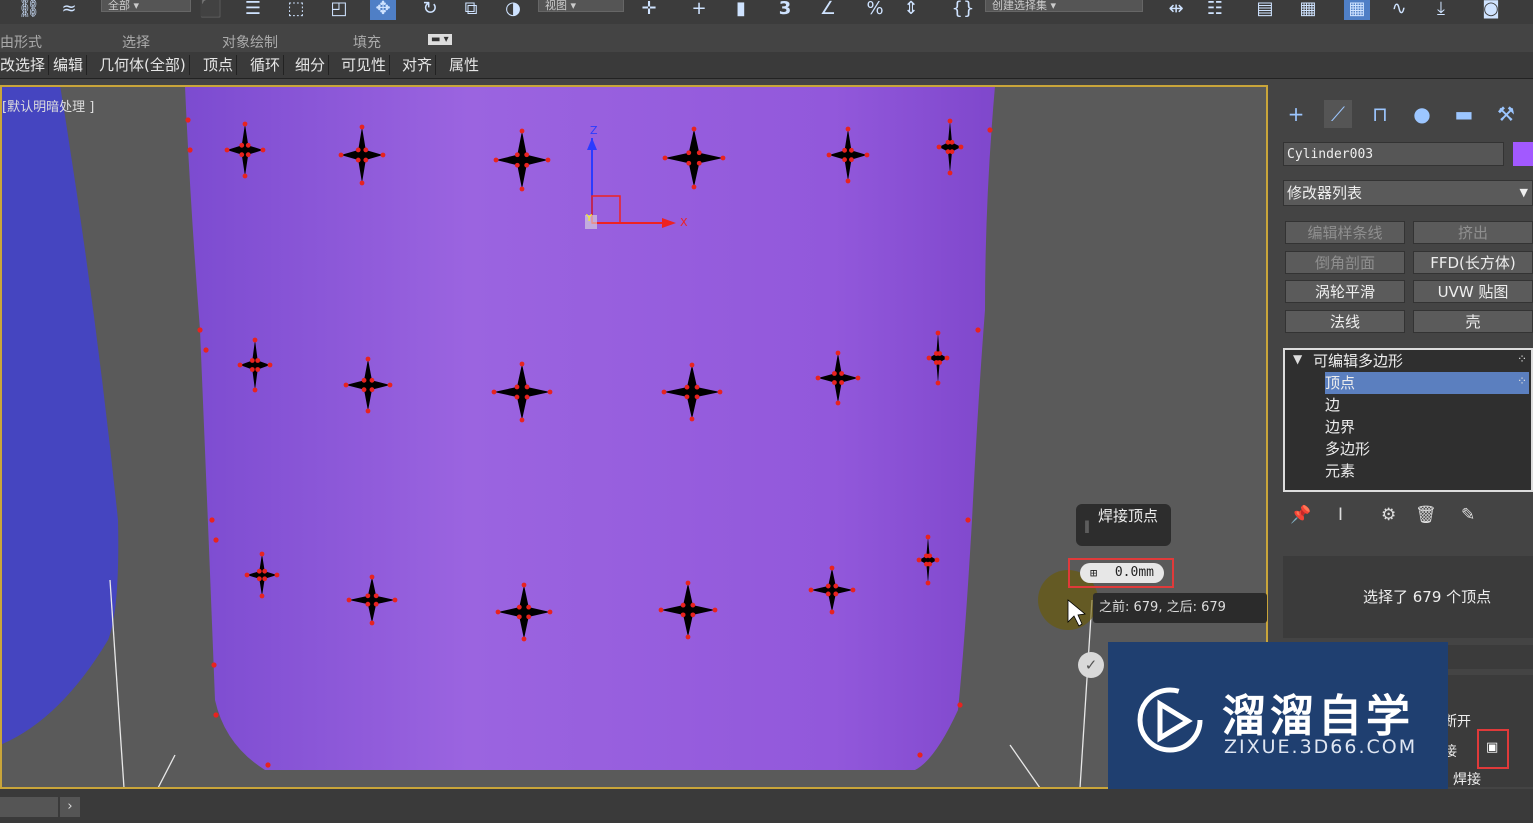  What do you see at coordinates (1506, 114) in the screenshot?
I see `utilities-tab-icon: ⚒` at bounding box center [1506, 114].